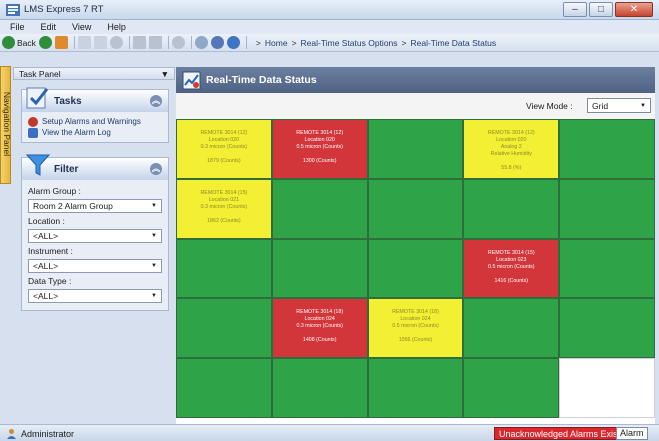  I want to click on menu-help: Help, so click(116, 27).